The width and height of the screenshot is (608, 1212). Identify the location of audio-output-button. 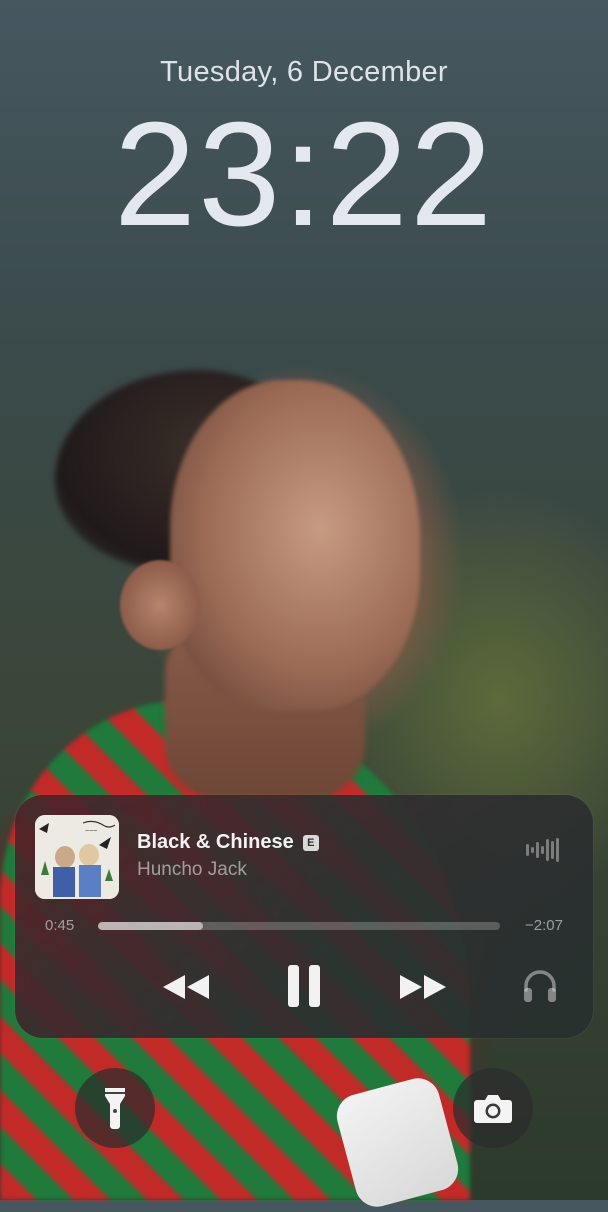
(540, 986).